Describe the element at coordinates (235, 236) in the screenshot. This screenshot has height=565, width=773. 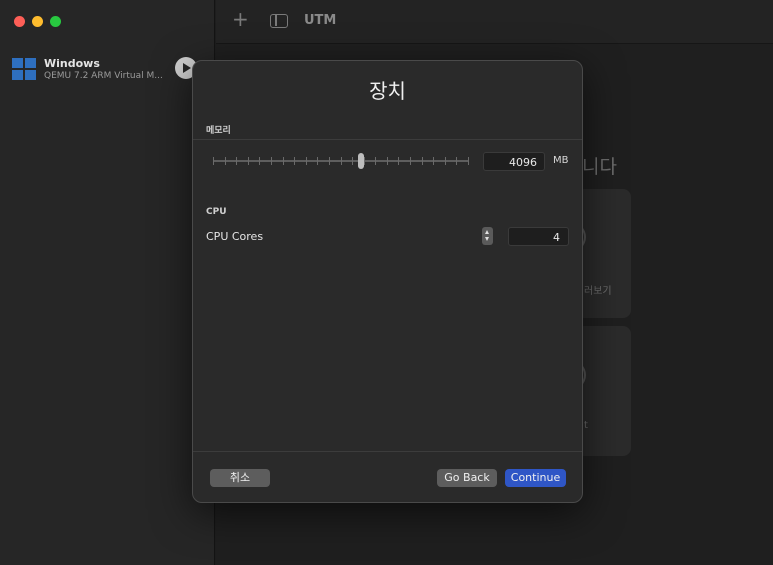
I see `cpu-cores-label: CPU Cores` at that location.